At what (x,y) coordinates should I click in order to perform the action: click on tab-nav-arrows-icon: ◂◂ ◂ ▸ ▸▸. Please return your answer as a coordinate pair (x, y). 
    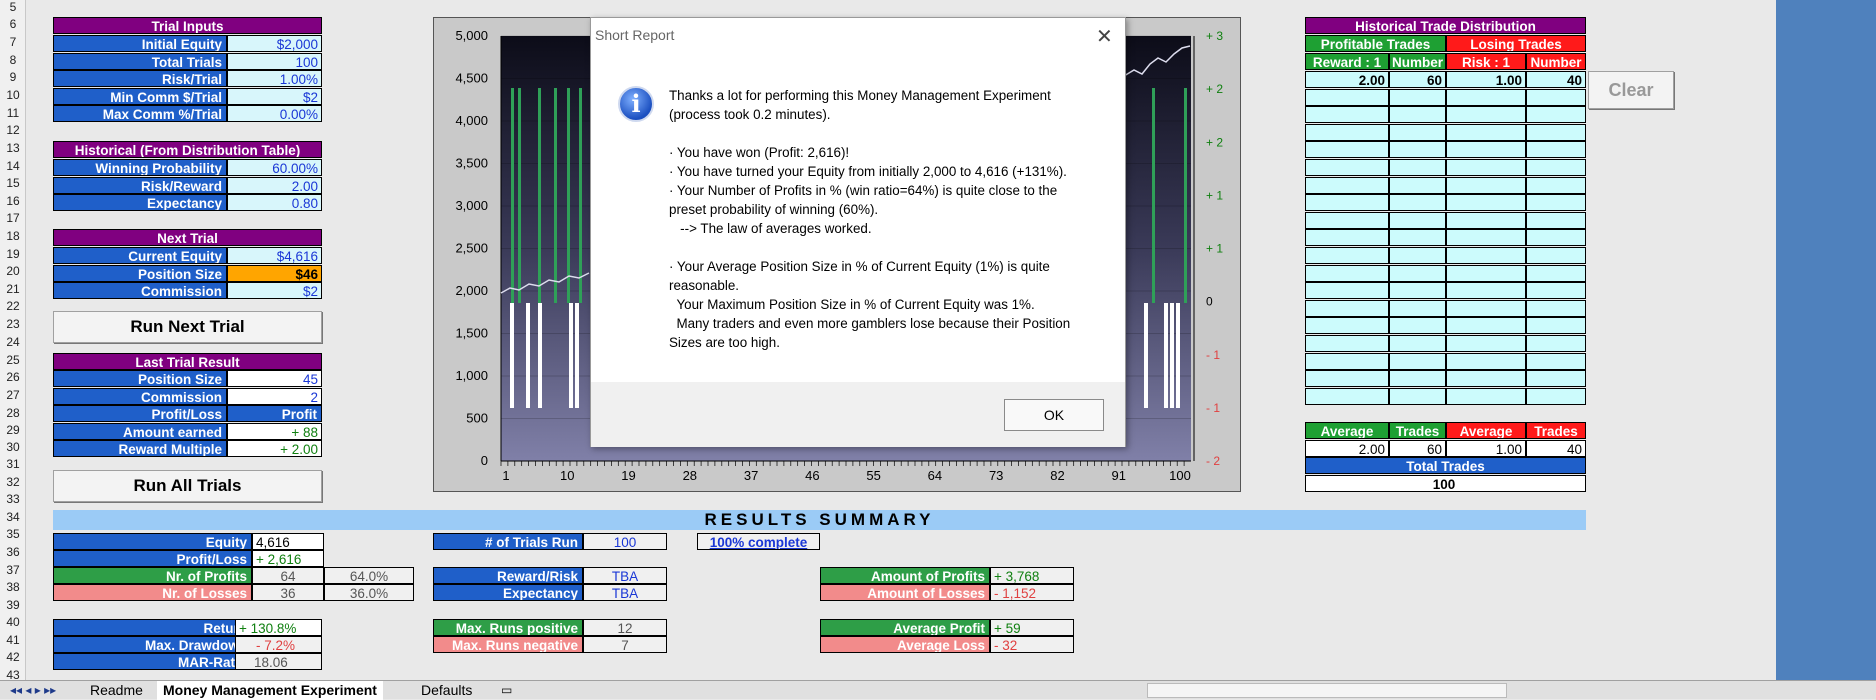
    Looking at the image, I should click on (33, 690).